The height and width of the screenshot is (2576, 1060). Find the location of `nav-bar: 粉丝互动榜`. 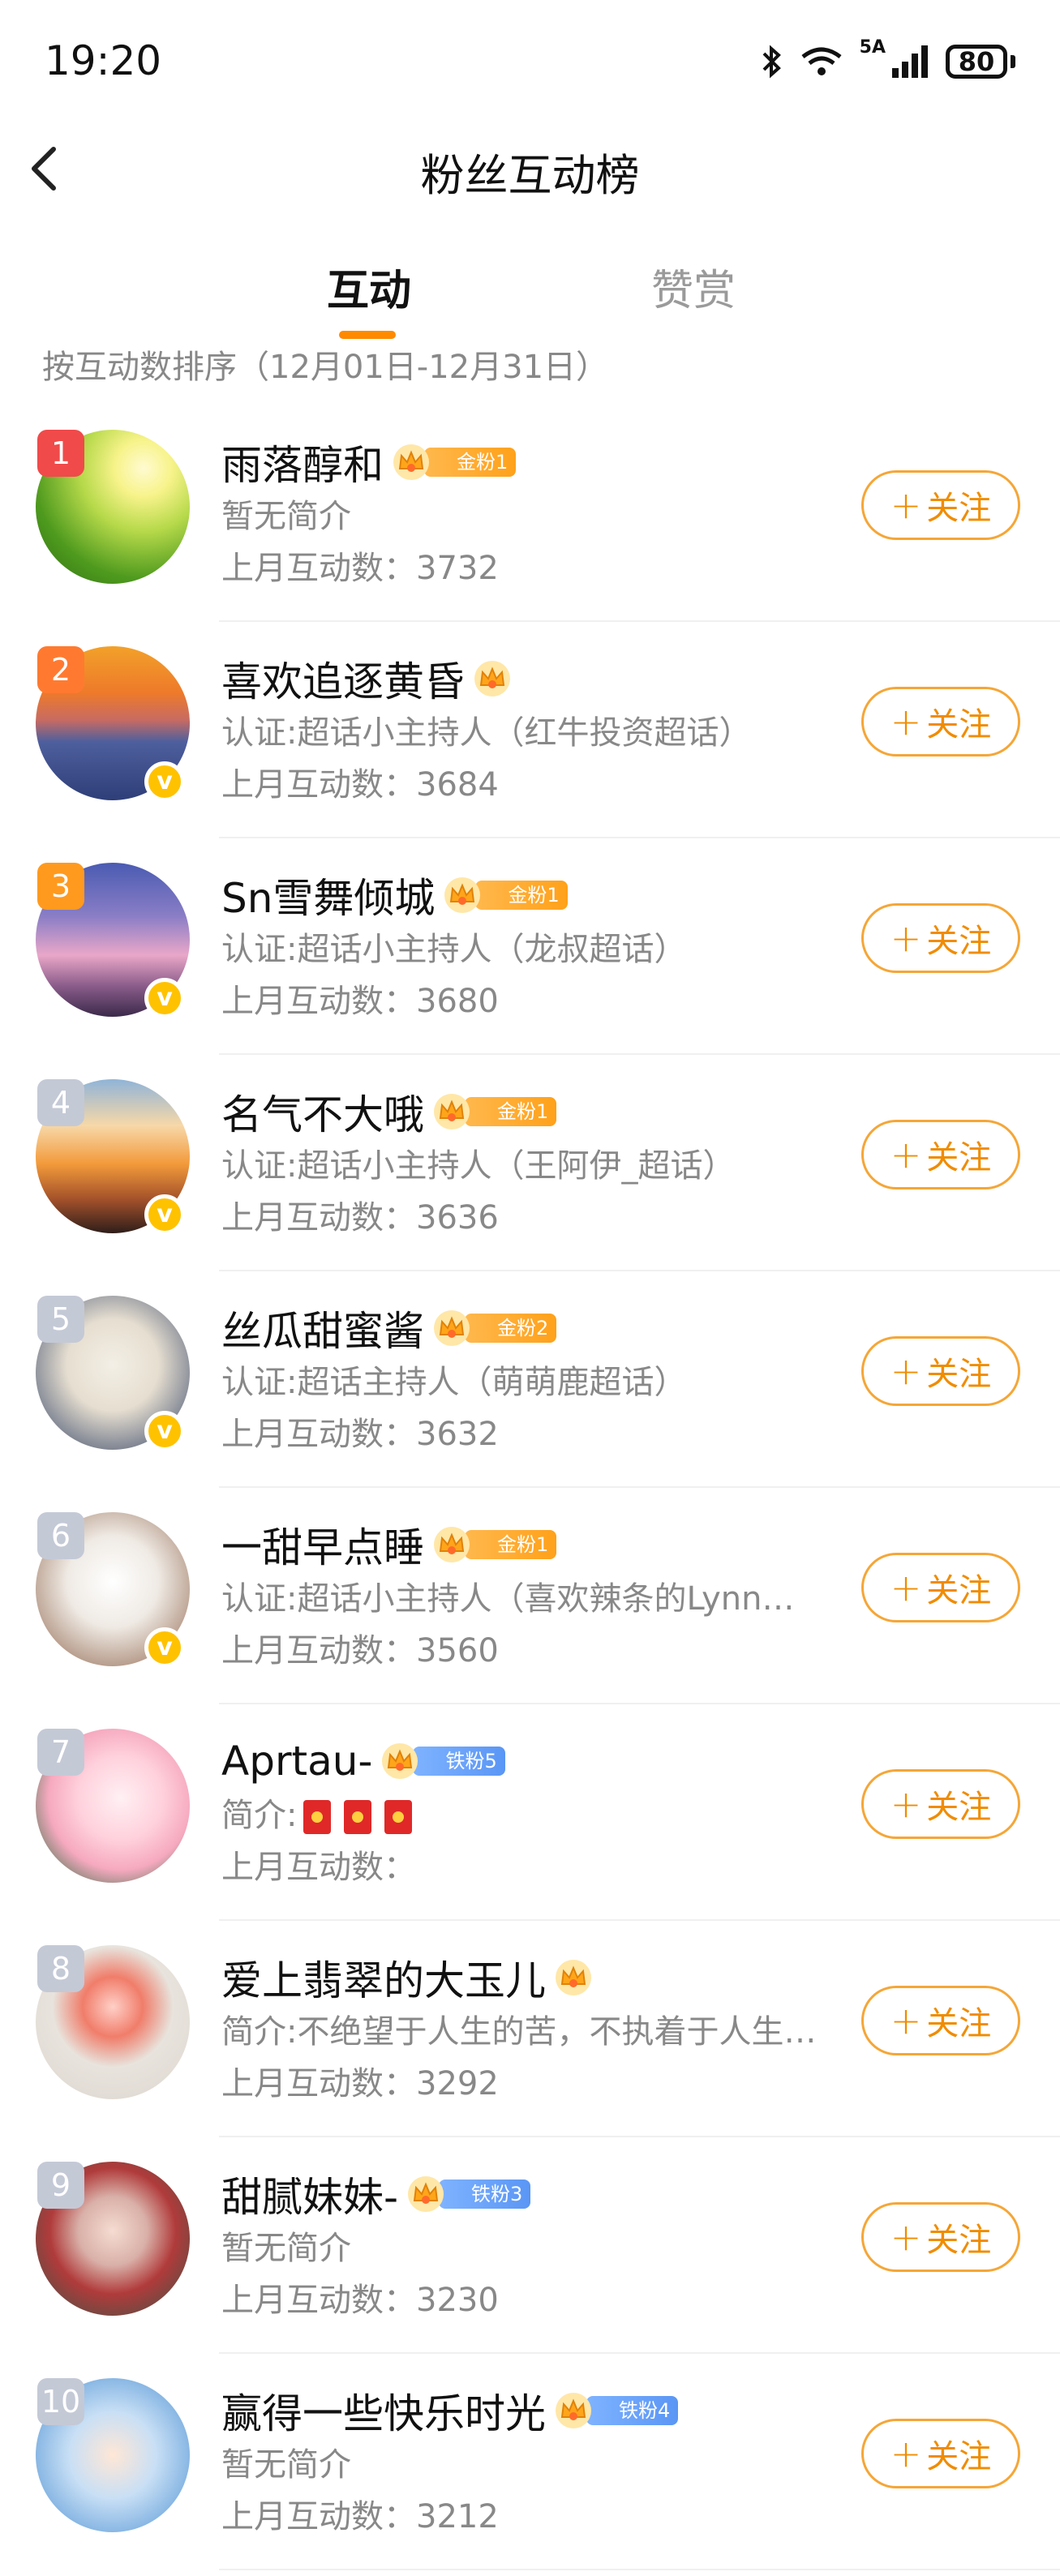

nav-bar: 粉丝互动榜 is located at coordinates (530, 166).